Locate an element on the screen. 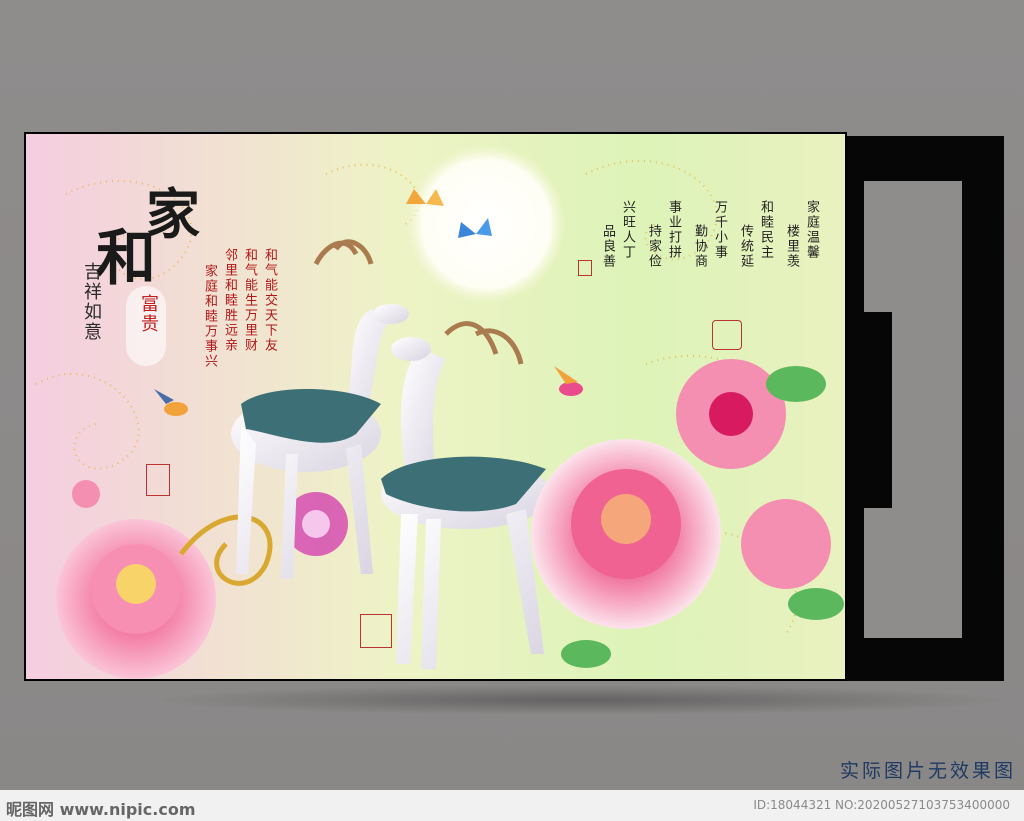 This screenshot has width=1024, height=821. right-poem-col-4: 传统延 is located at coordinates (745, 246).